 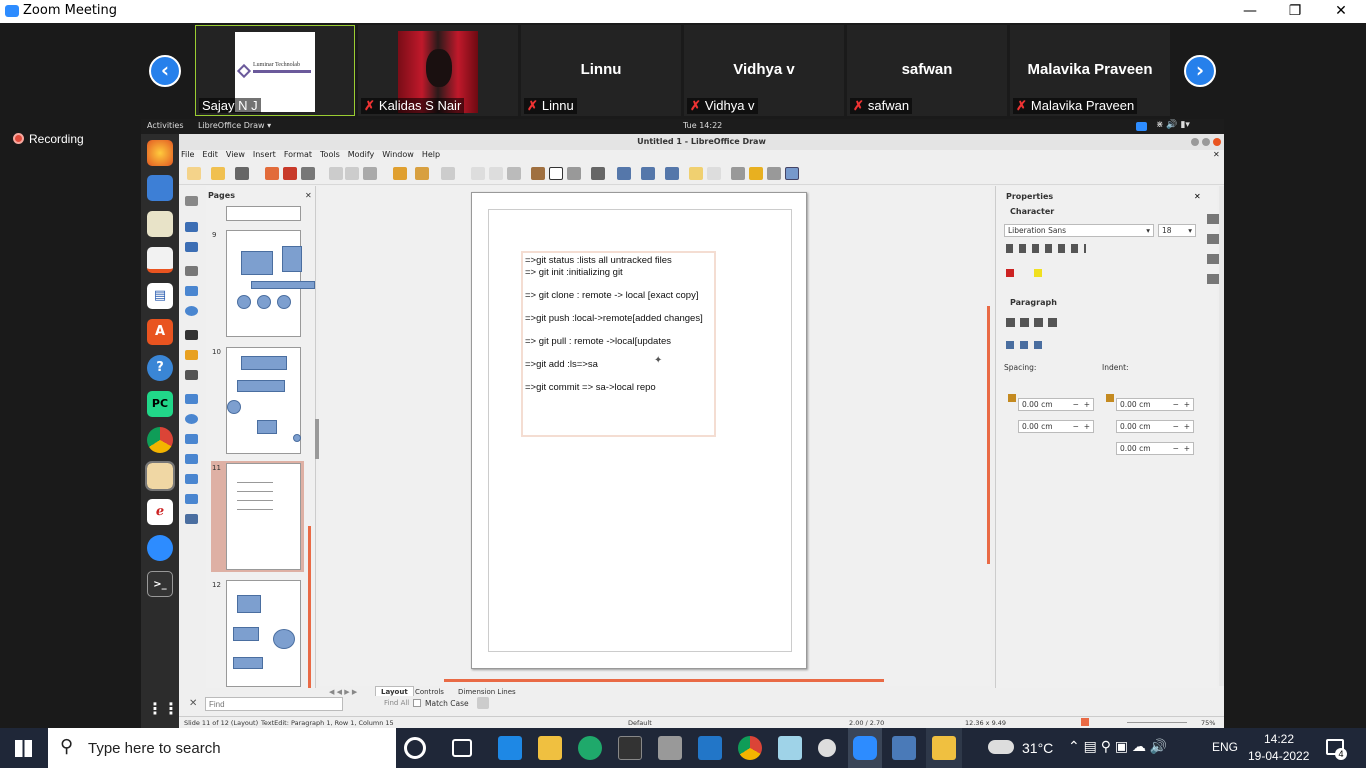 What do you see at coordinates (1046, 248) in the screenshot?
I see `character-format-icons` at bounding box center [1046, 248].